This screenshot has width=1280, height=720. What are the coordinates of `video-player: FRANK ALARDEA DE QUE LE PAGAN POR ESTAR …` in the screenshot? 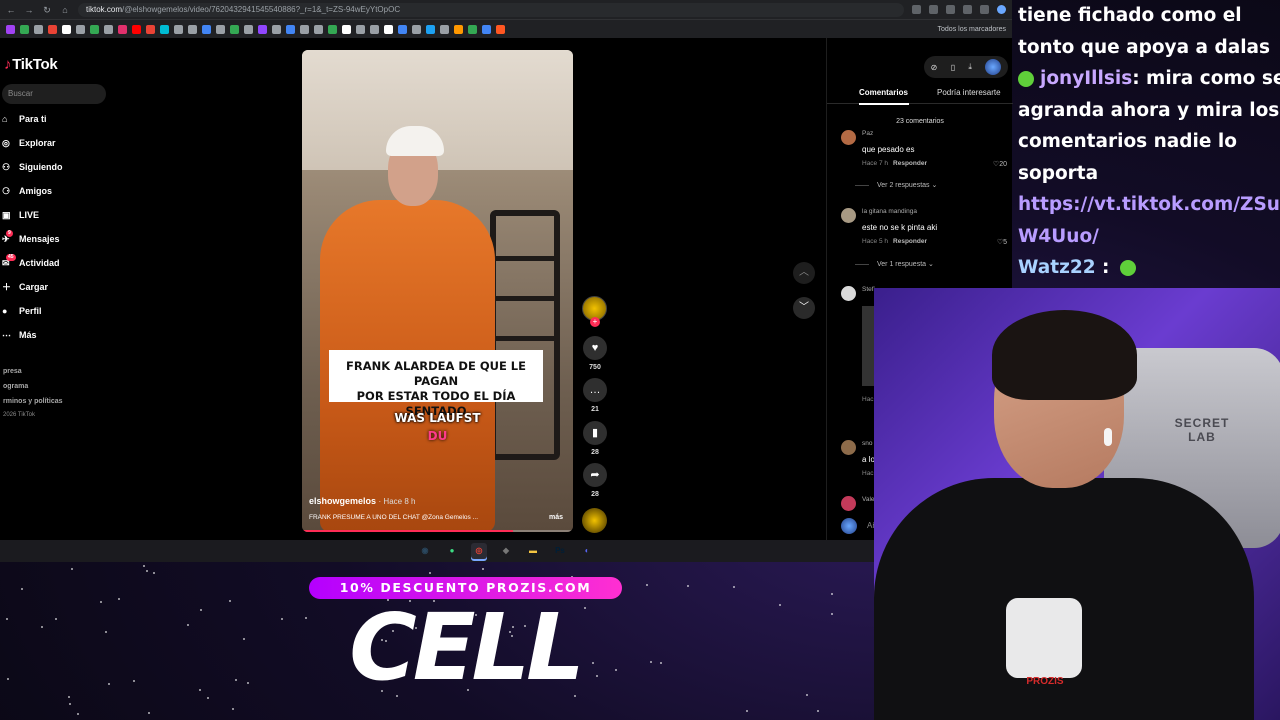 It's located at (437, 291).